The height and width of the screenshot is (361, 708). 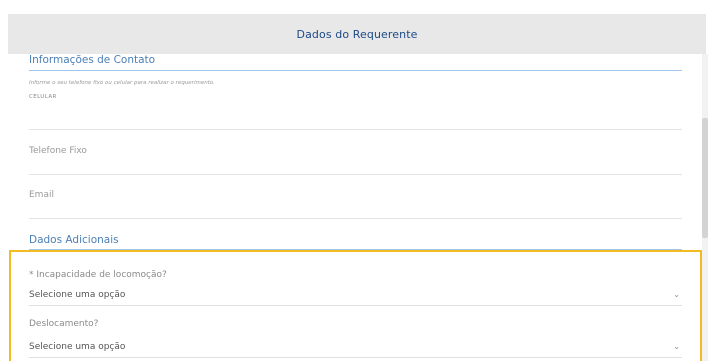 I want to click on email-field-underline, so click(x=355, y=218).